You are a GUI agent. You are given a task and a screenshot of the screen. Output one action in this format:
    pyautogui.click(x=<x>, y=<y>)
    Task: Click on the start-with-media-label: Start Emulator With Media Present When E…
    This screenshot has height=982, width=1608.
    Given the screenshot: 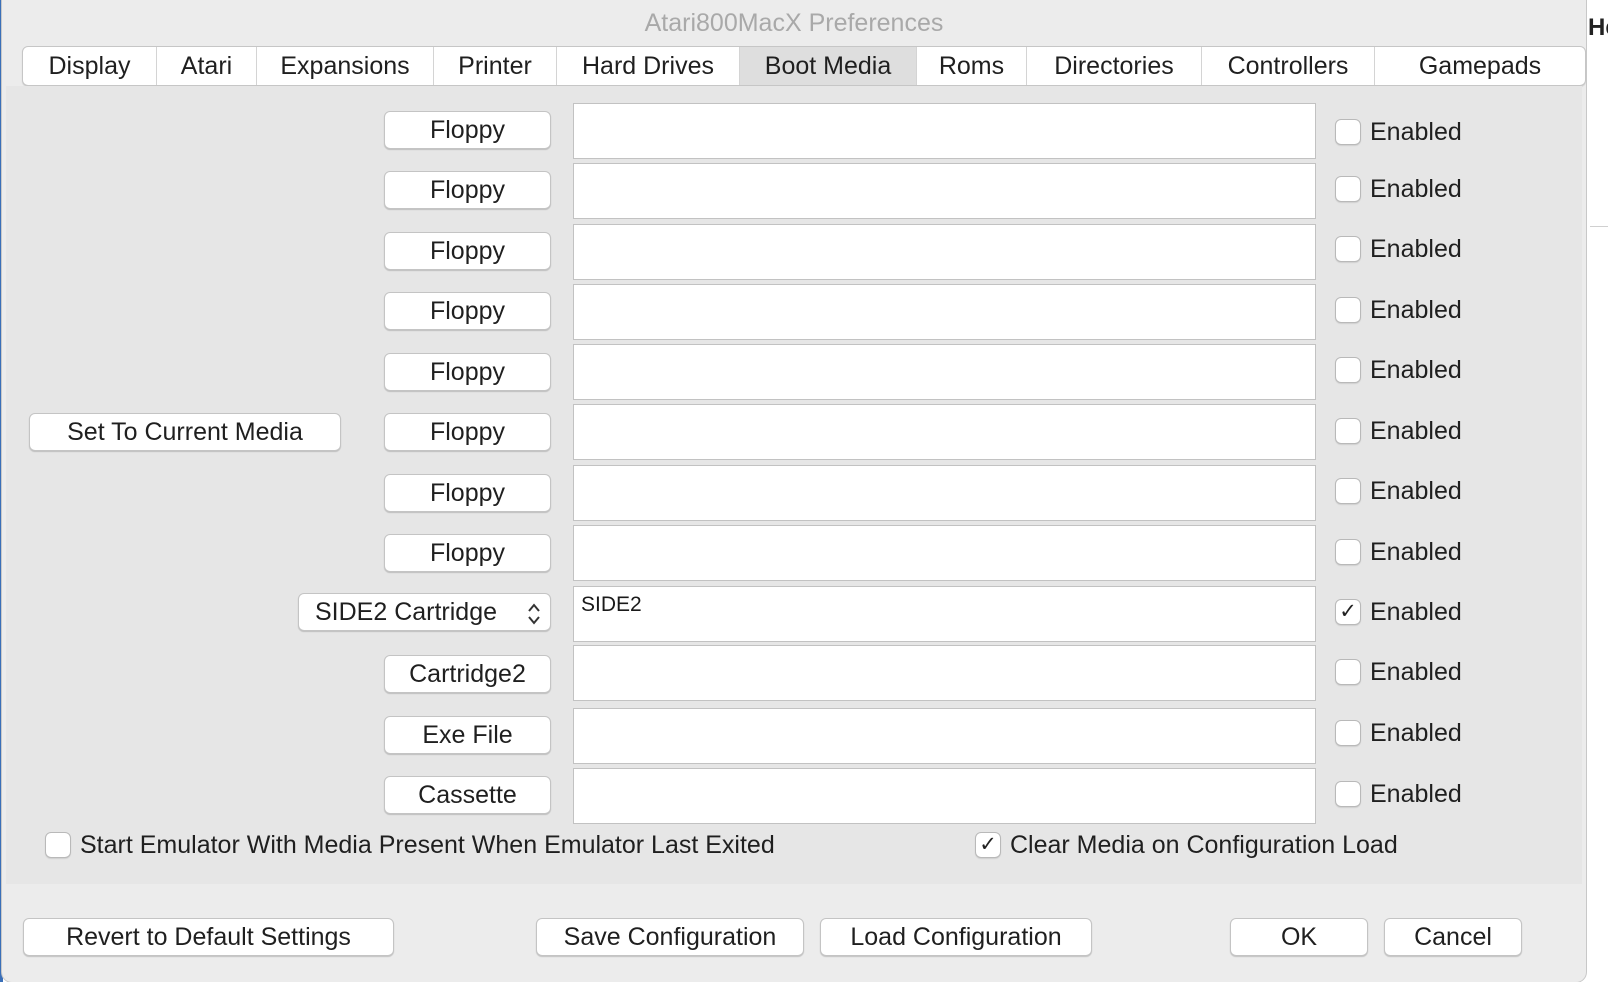 What is the action you would take?
    pyautogui.click(x=427, y=845)
    